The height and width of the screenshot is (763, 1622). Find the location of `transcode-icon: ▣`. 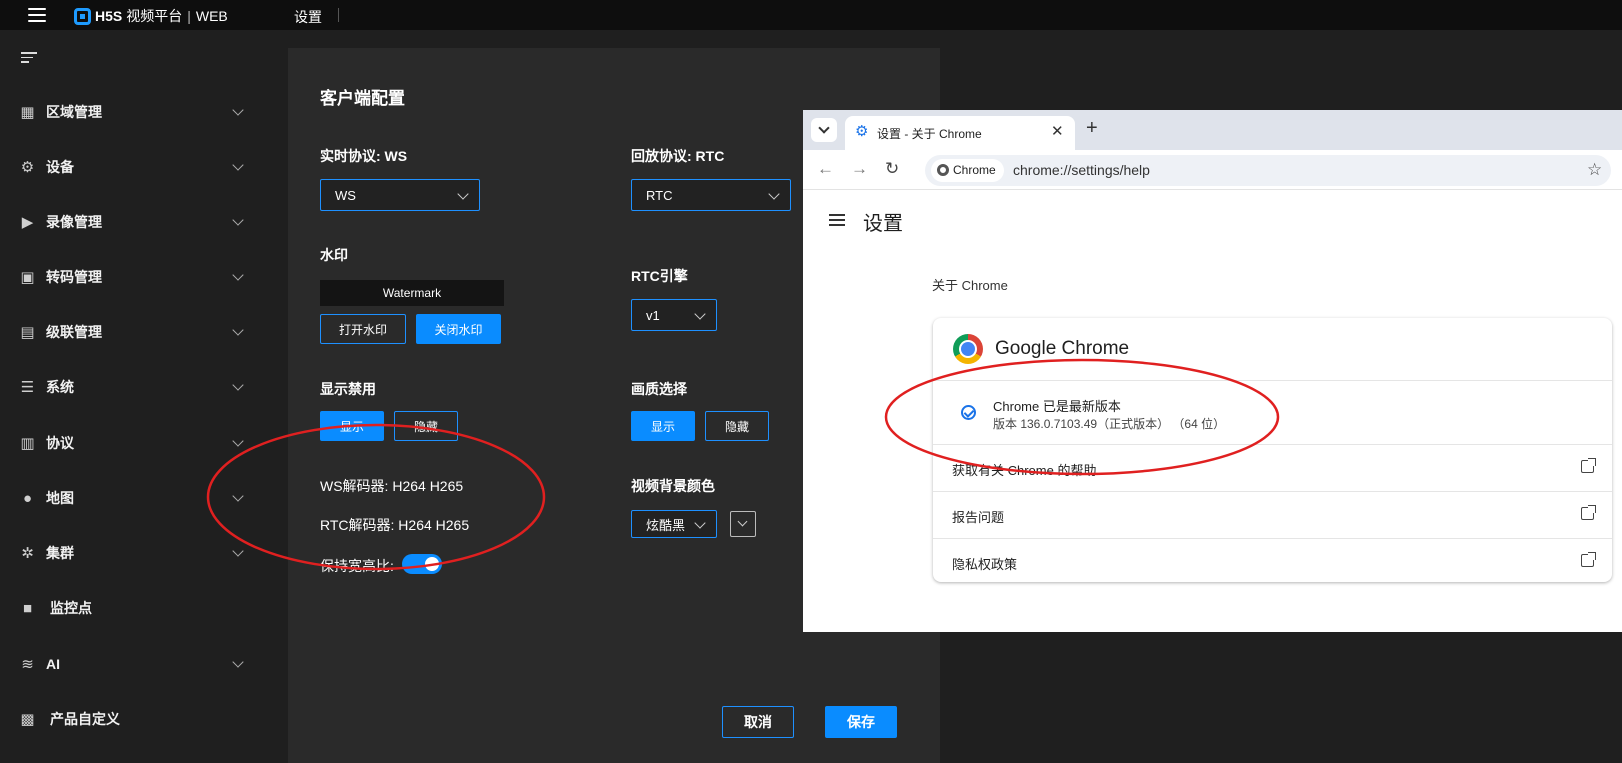

transcode-icon: ▣ is located at coordinates (27, 277).